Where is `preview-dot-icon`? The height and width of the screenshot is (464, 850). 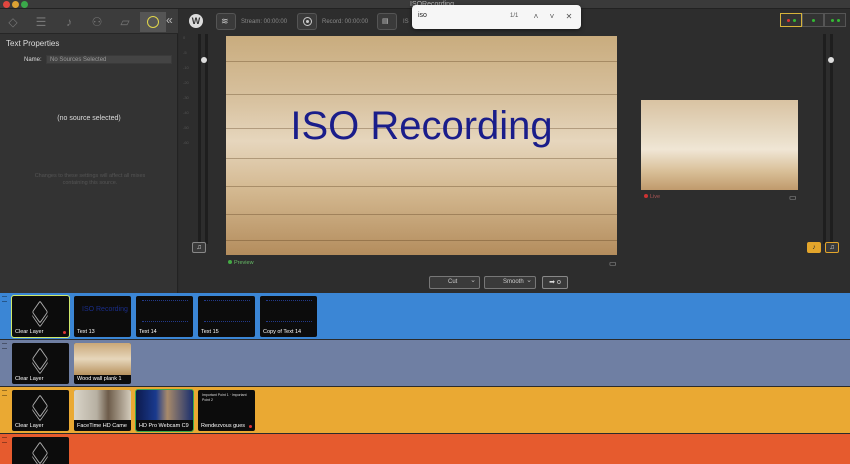
preview-dot-icon is located at coordinates (230, 262).